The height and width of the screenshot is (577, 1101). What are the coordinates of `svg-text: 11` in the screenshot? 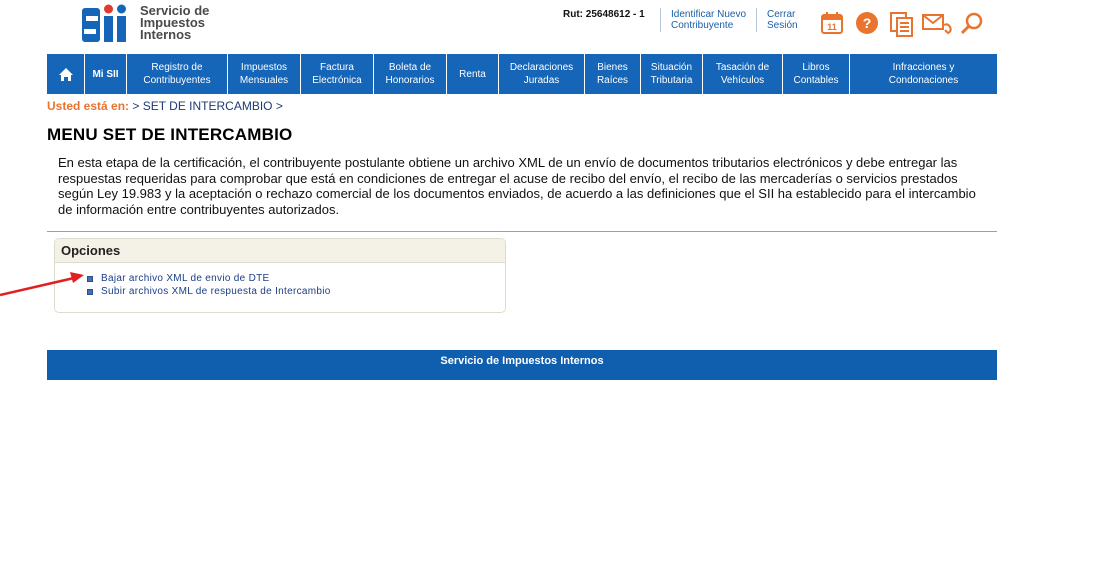 It's located at (832, 27).